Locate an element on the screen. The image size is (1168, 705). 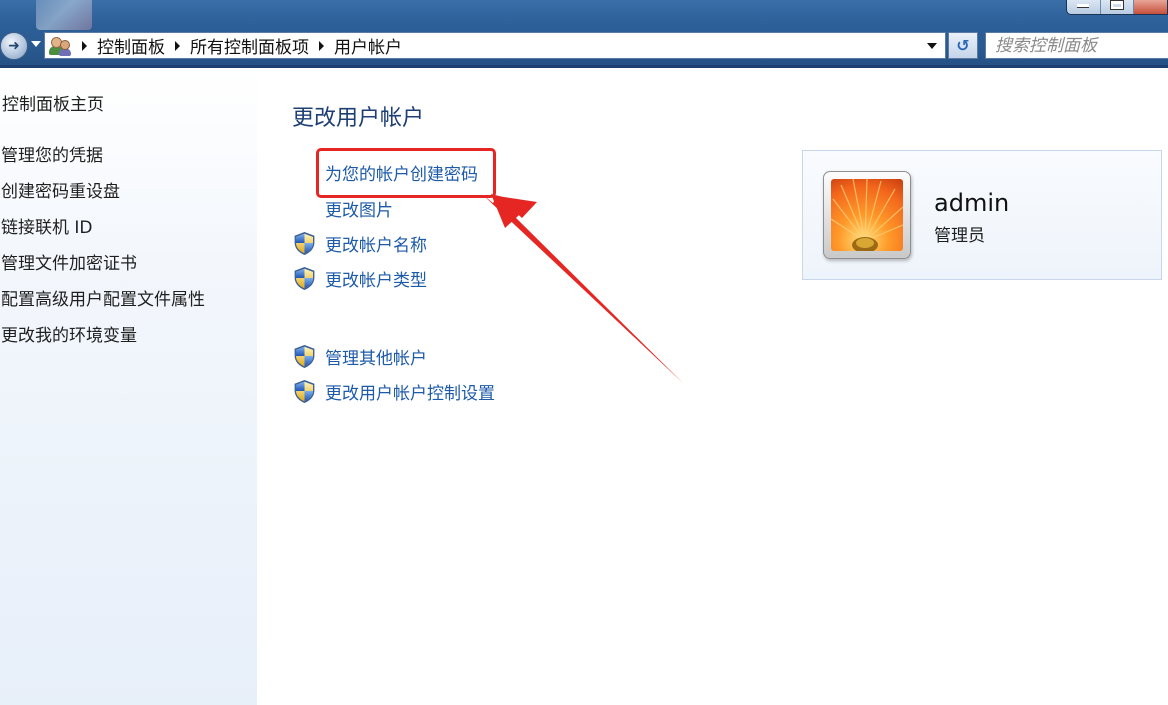
sidebar-link-password-reset-disk: 创建密码重设盘 is located at coordinates (103, 199).